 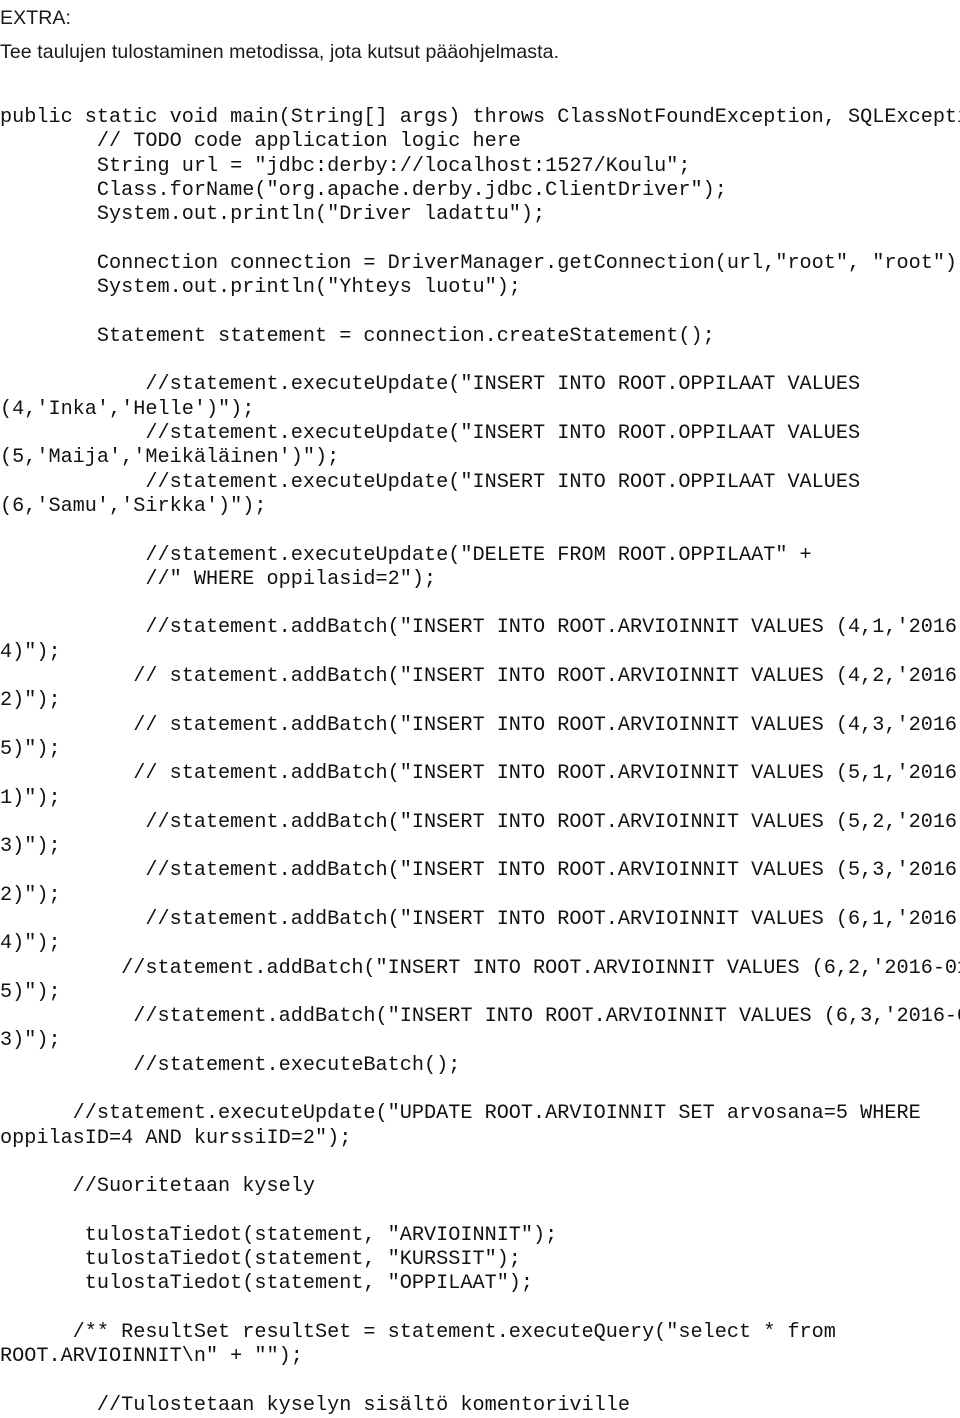 I want to click on code-line: System.out.println("Driver ladattu");, so click(x=273, y=215).